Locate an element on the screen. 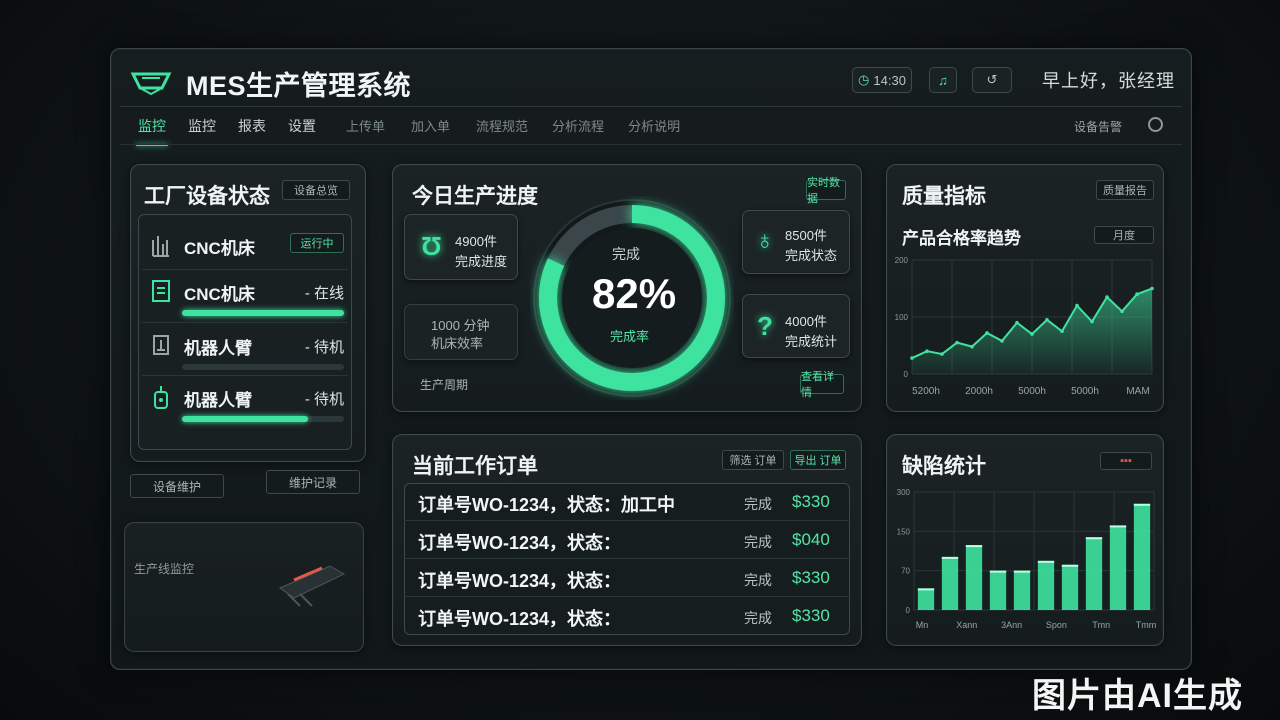 The image size is (1280, 720). pin-icon: ♁ is located at coordinates (765, 240).